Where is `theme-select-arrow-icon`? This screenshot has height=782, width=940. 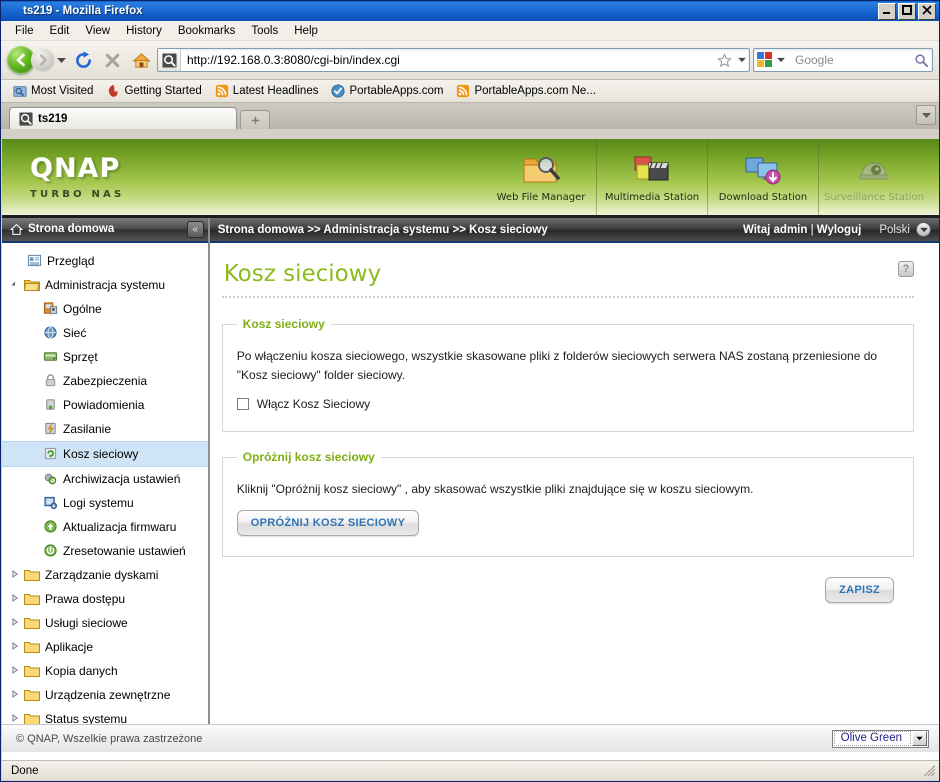
theme-select-arrow-icon is located at coordinates (919, 738).